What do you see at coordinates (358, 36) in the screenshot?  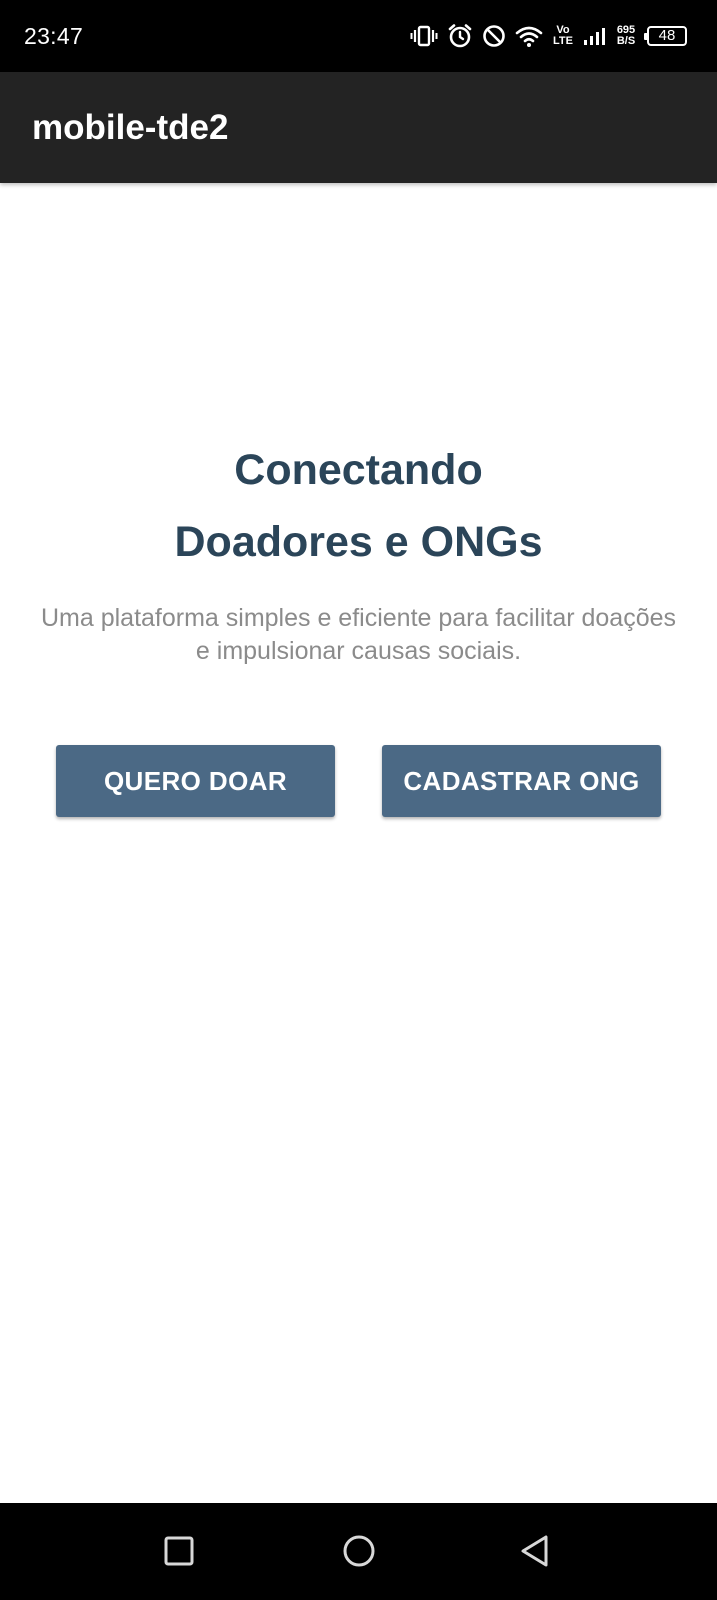 I see `status-bar: 23:47 Vo LTE 695 B/S 48` at bounding box center [358, 36].